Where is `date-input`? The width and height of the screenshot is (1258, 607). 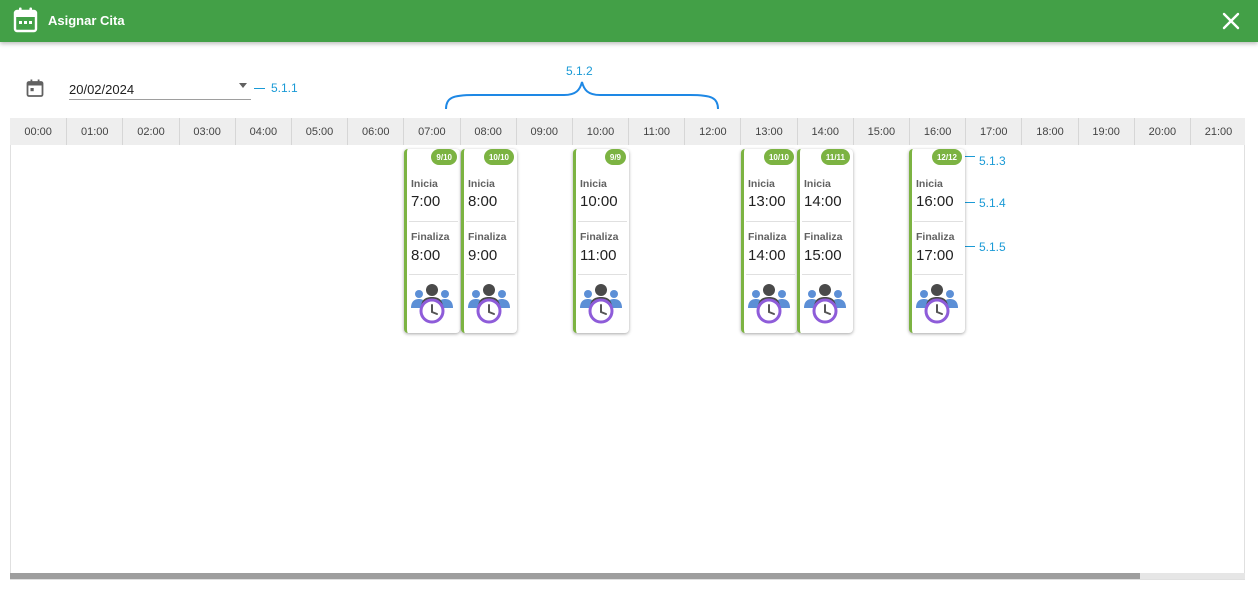
date-input is located at coordinates (149, 88).